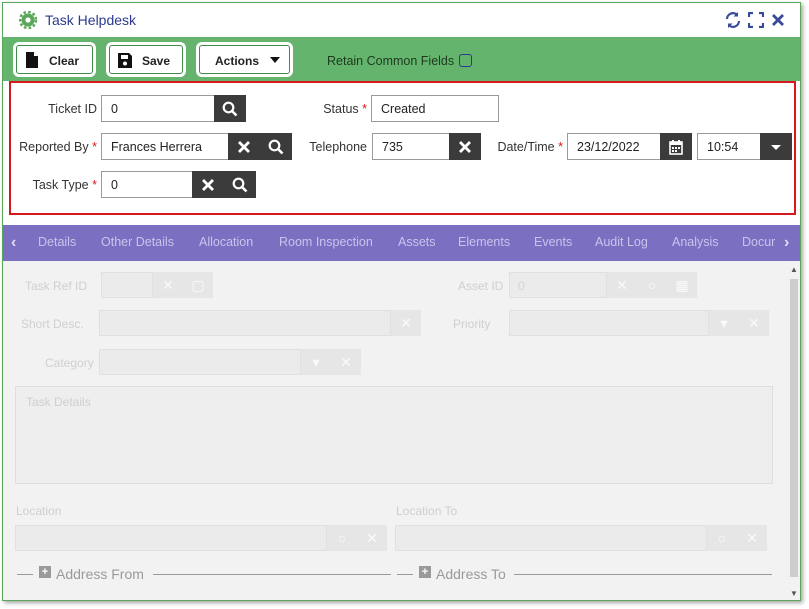 Image resolution: width=809 pixels, height=609 pixels. I want to click on scroll-up-icon: ▲, so click(794, 270).